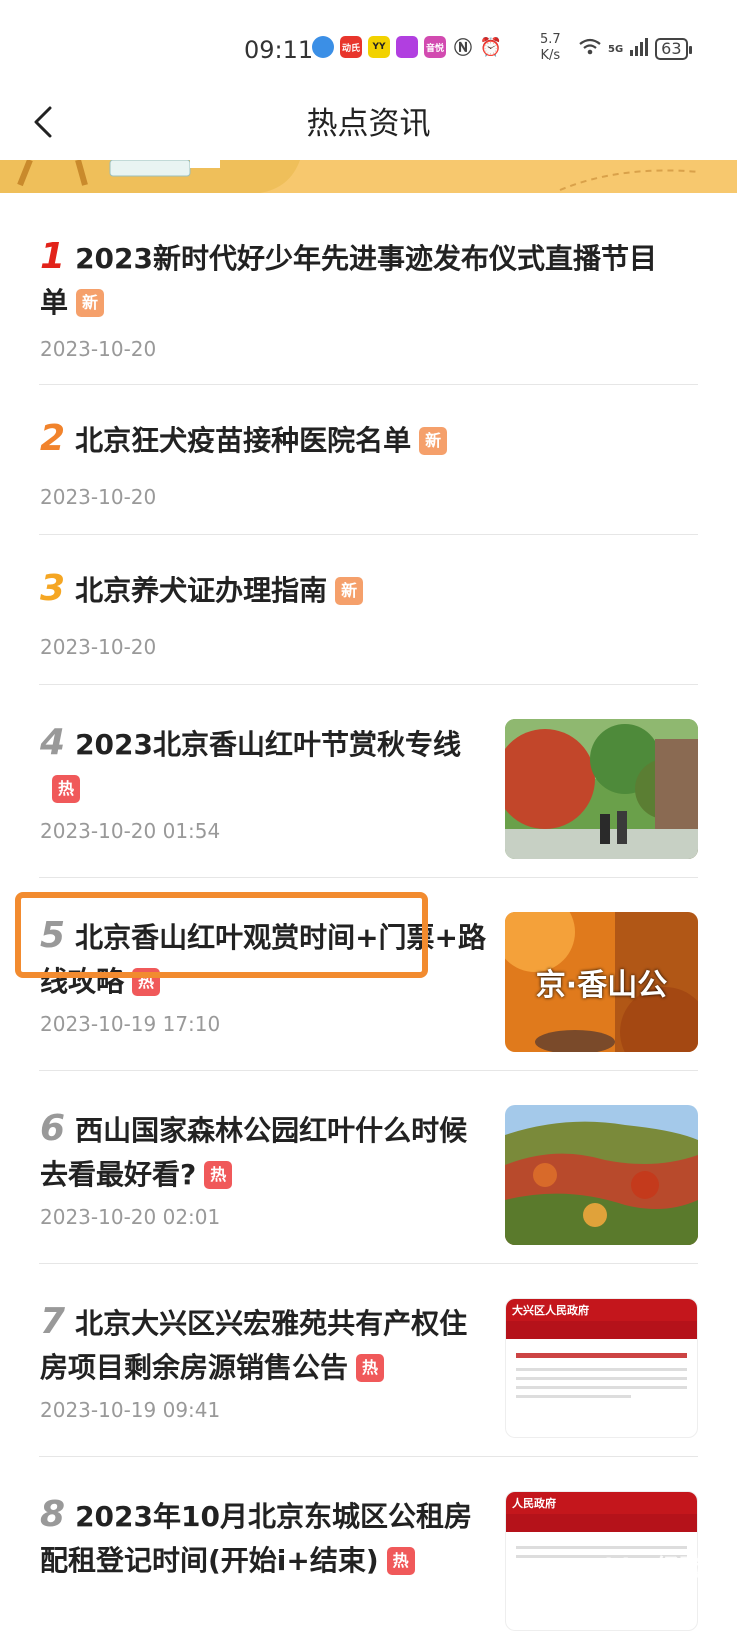  I want to click on item-rank: 7, so click(53, 1321).